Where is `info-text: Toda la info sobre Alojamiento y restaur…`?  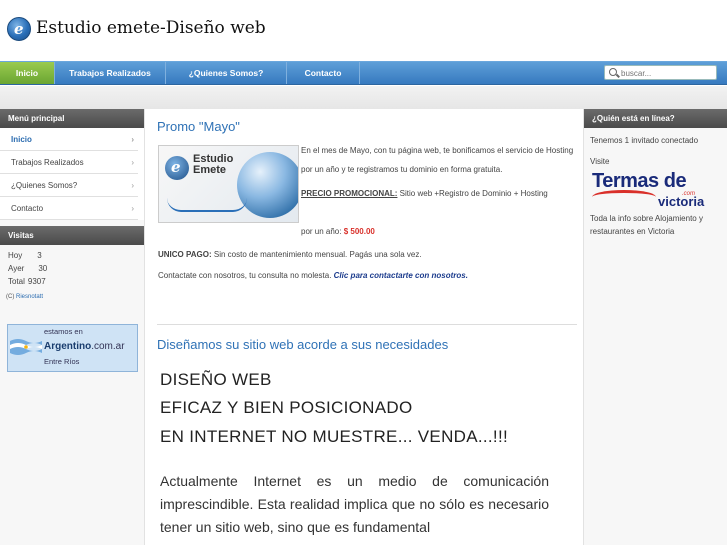 info-text: Toda la info sobre Alojamiento y restaur… is located at coordinates (646, 225).